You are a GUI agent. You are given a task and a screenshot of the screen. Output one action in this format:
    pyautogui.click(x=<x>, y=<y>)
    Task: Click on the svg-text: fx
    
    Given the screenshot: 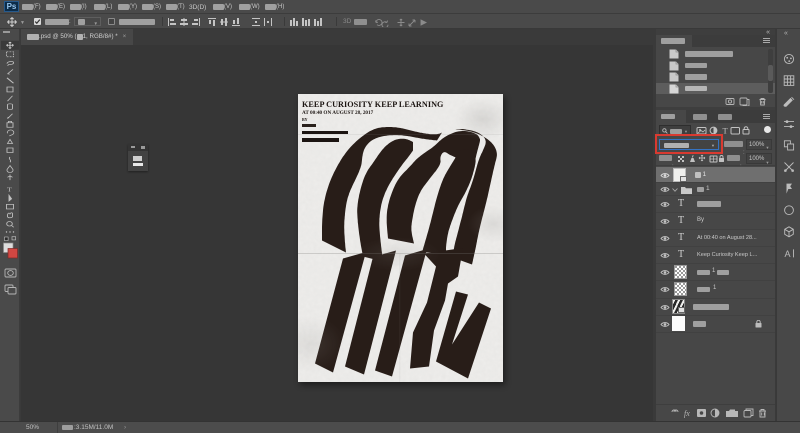 What is the action you would take?
    pyautogui.click(x=687, y=413)
    